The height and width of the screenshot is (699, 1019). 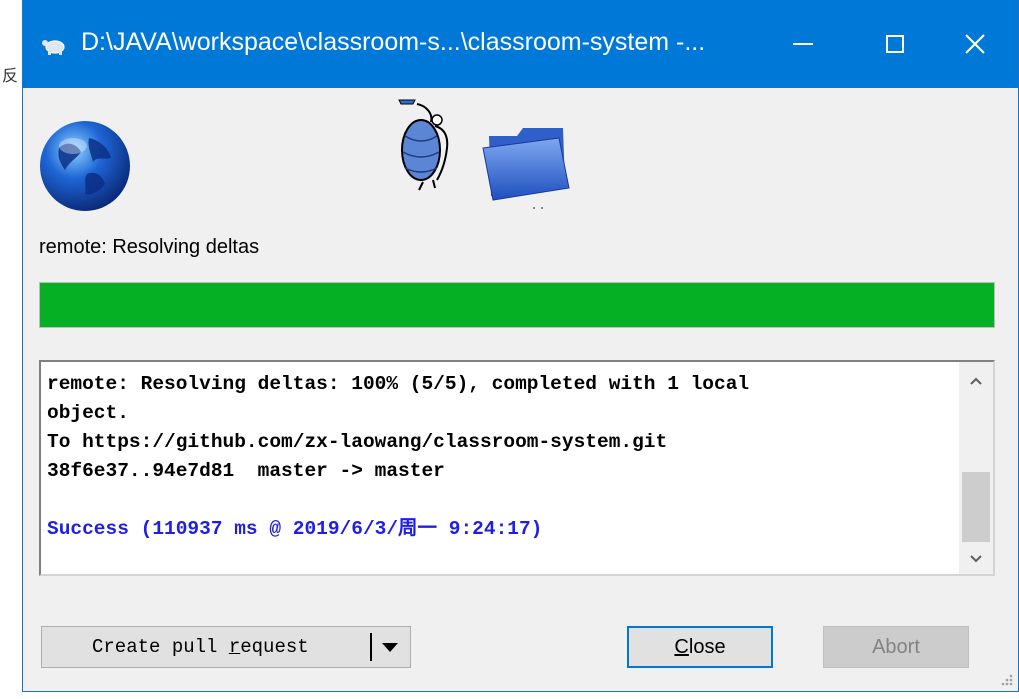 I want to click on split-button-divider, so click(x=371, y=647).